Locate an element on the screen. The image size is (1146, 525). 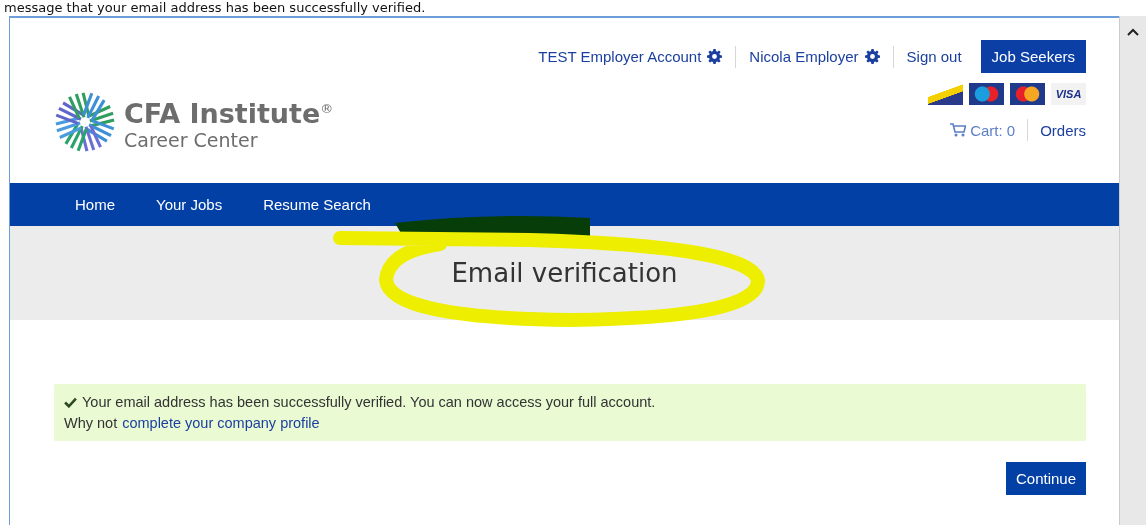
checkmark-icon is located at coordinates (70, 402).